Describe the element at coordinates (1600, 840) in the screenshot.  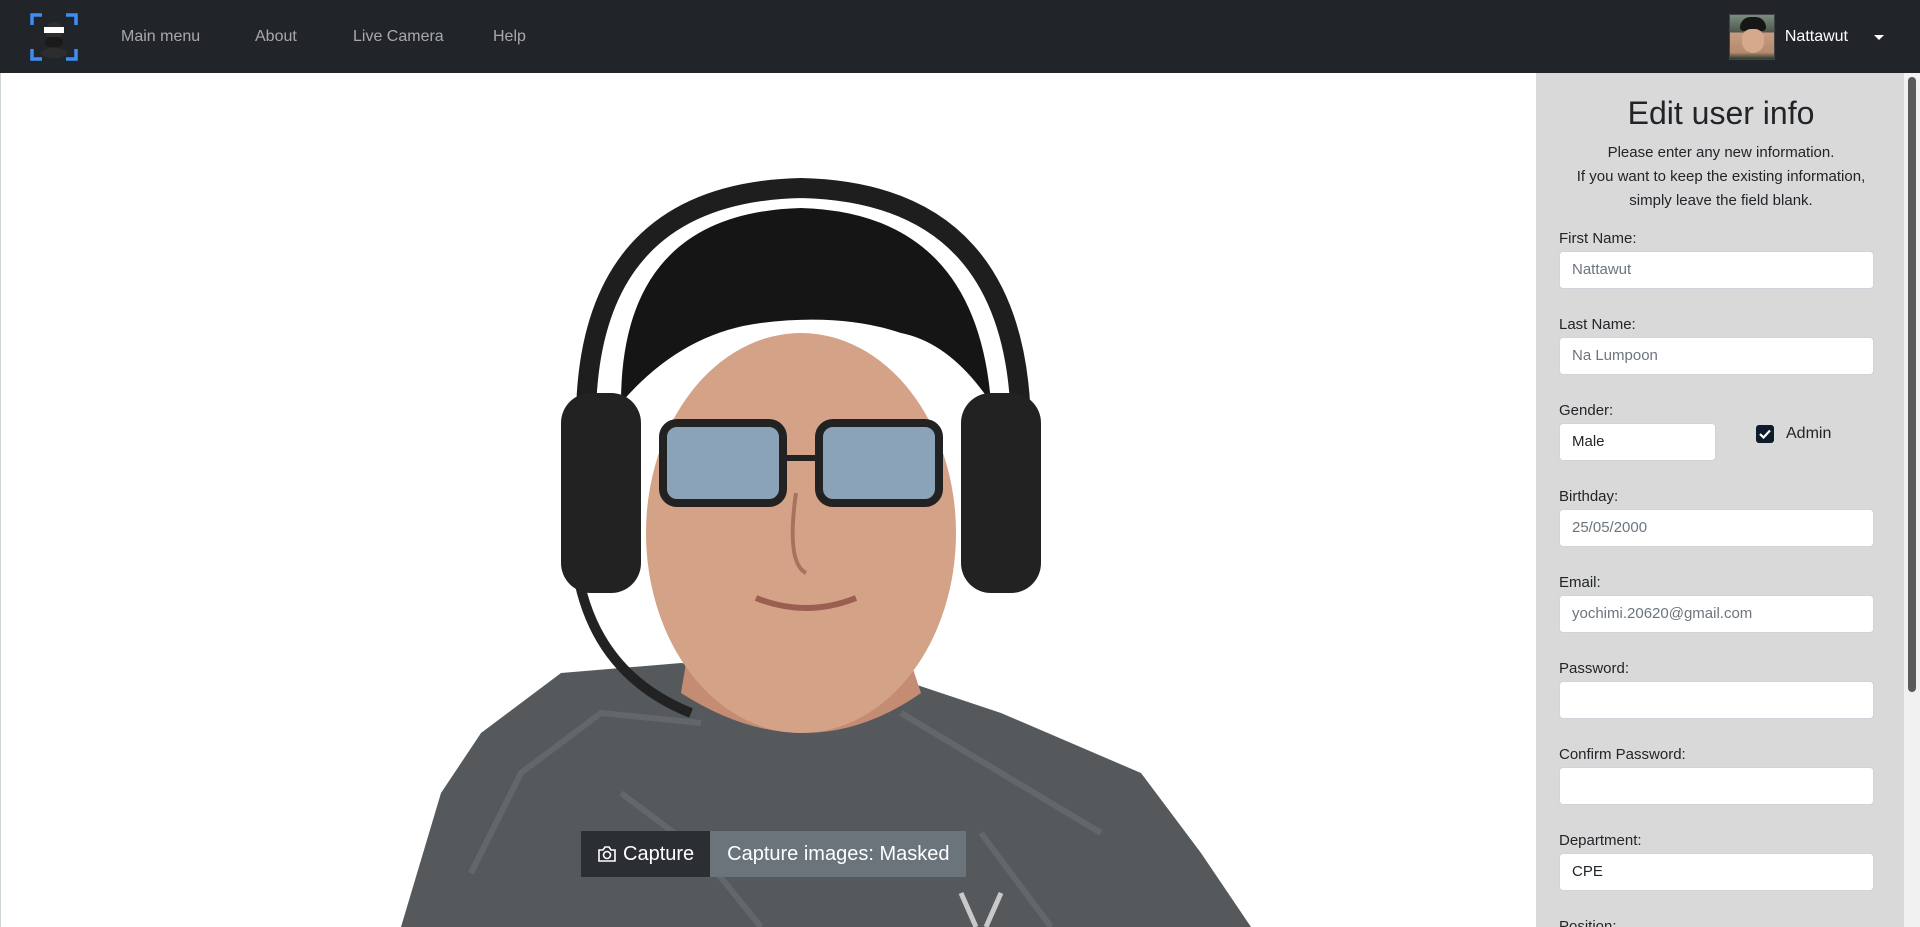
I see `department-label: Department:` at that location.